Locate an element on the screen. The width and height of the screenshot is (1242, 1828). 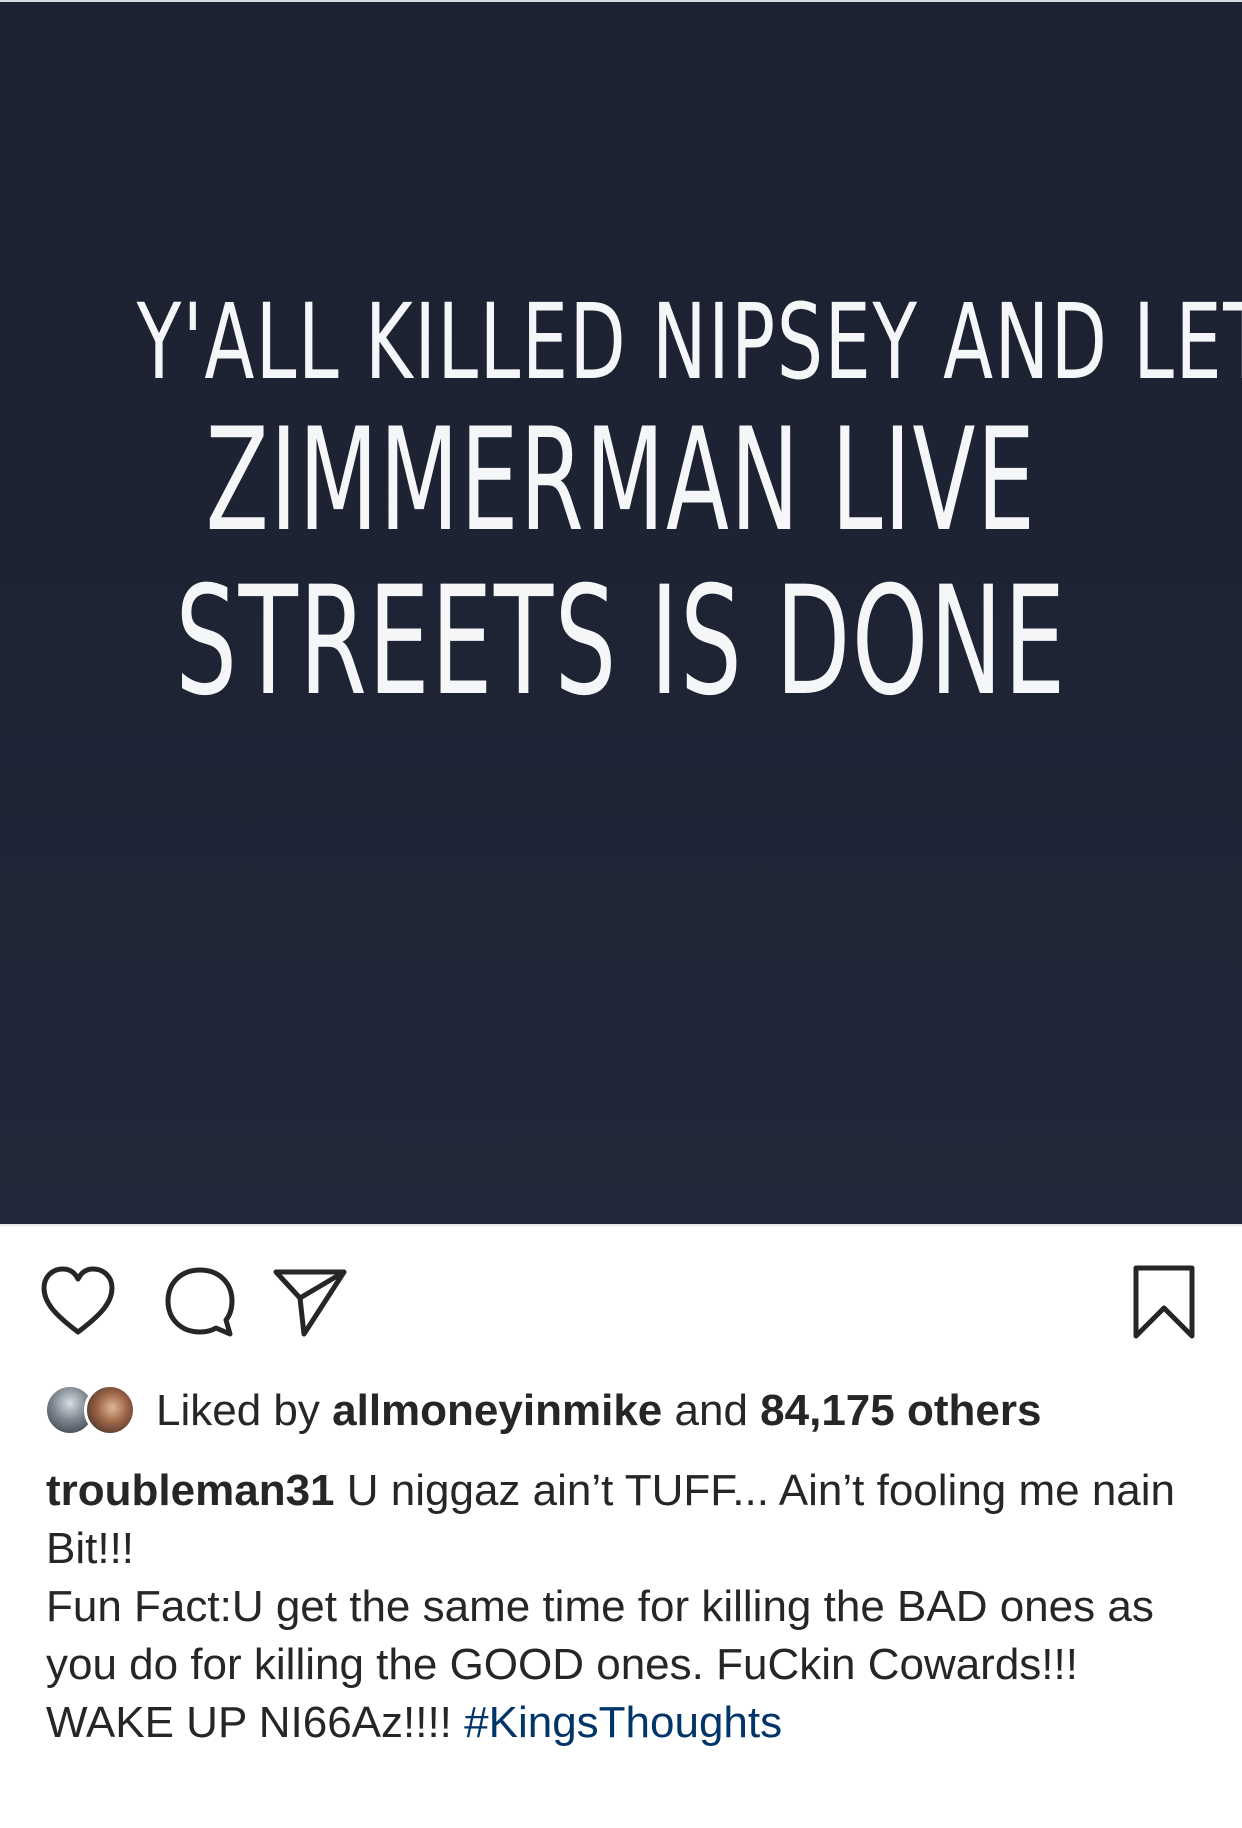
caption-username: troubleman31 is located at coordinates (190, 1490).